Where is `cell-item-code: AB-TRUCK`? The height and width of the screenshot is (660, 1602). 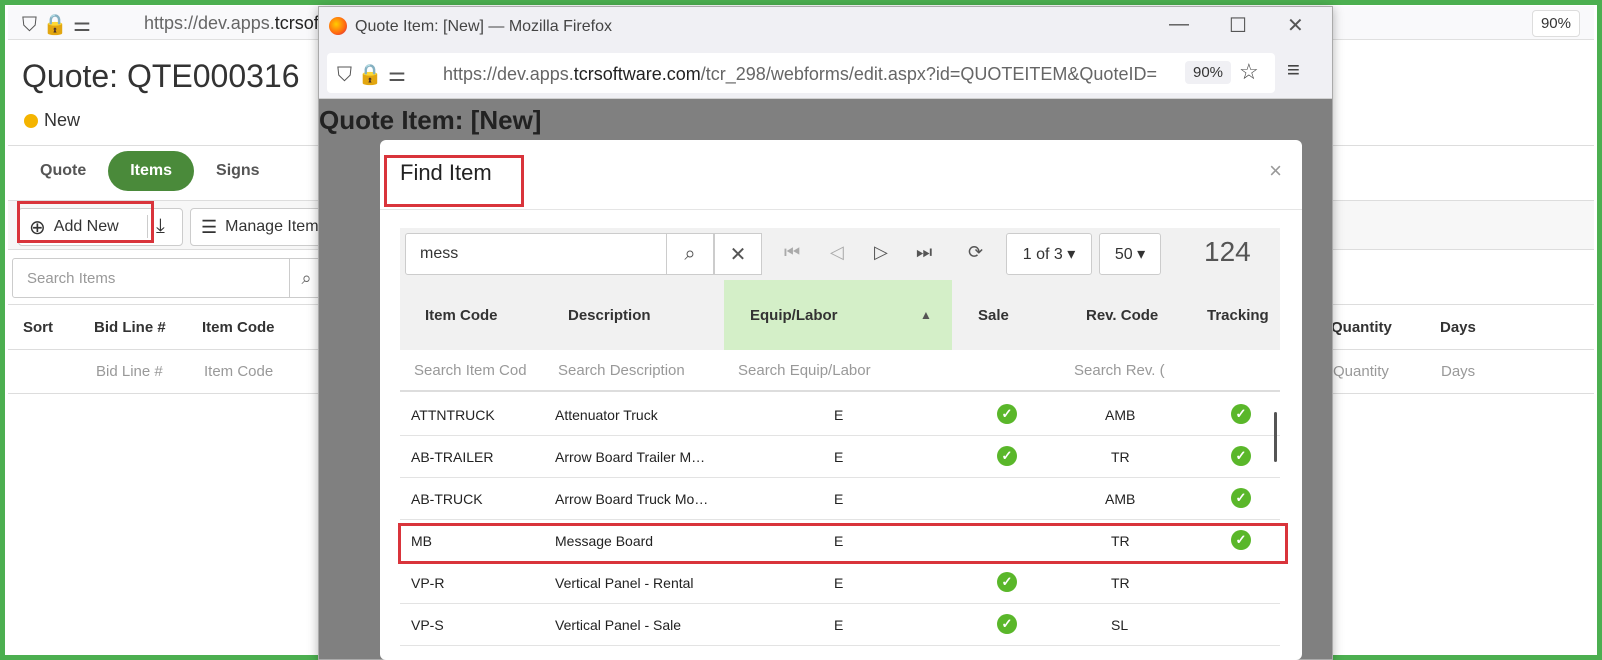 cell-item-code: AB-TRUCK is located at coordinates (447, 499).